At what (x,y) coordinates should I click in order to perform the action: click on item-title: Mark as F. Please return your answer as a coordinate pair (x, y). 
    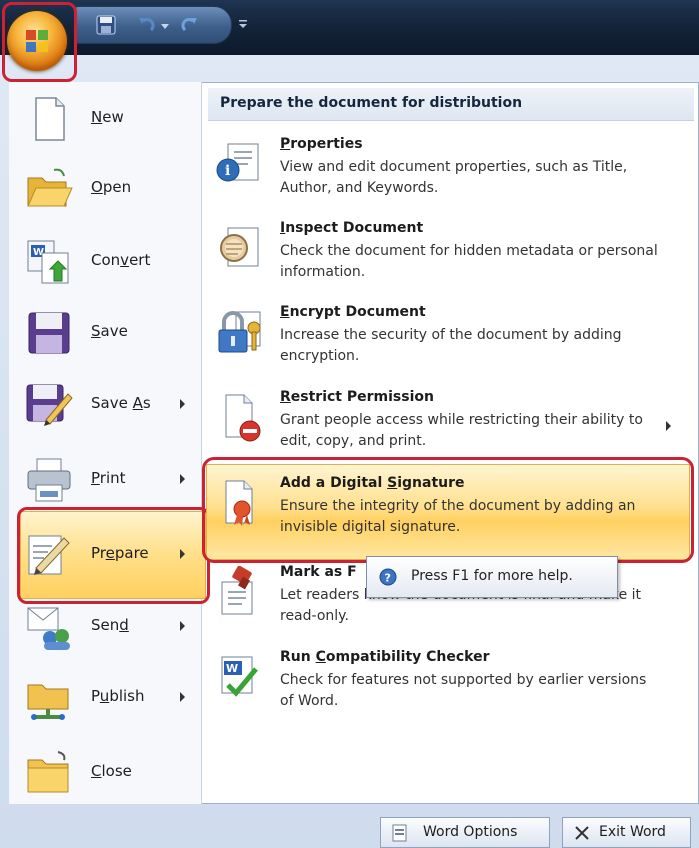
    Looking at the image, I should click on (318, 572).